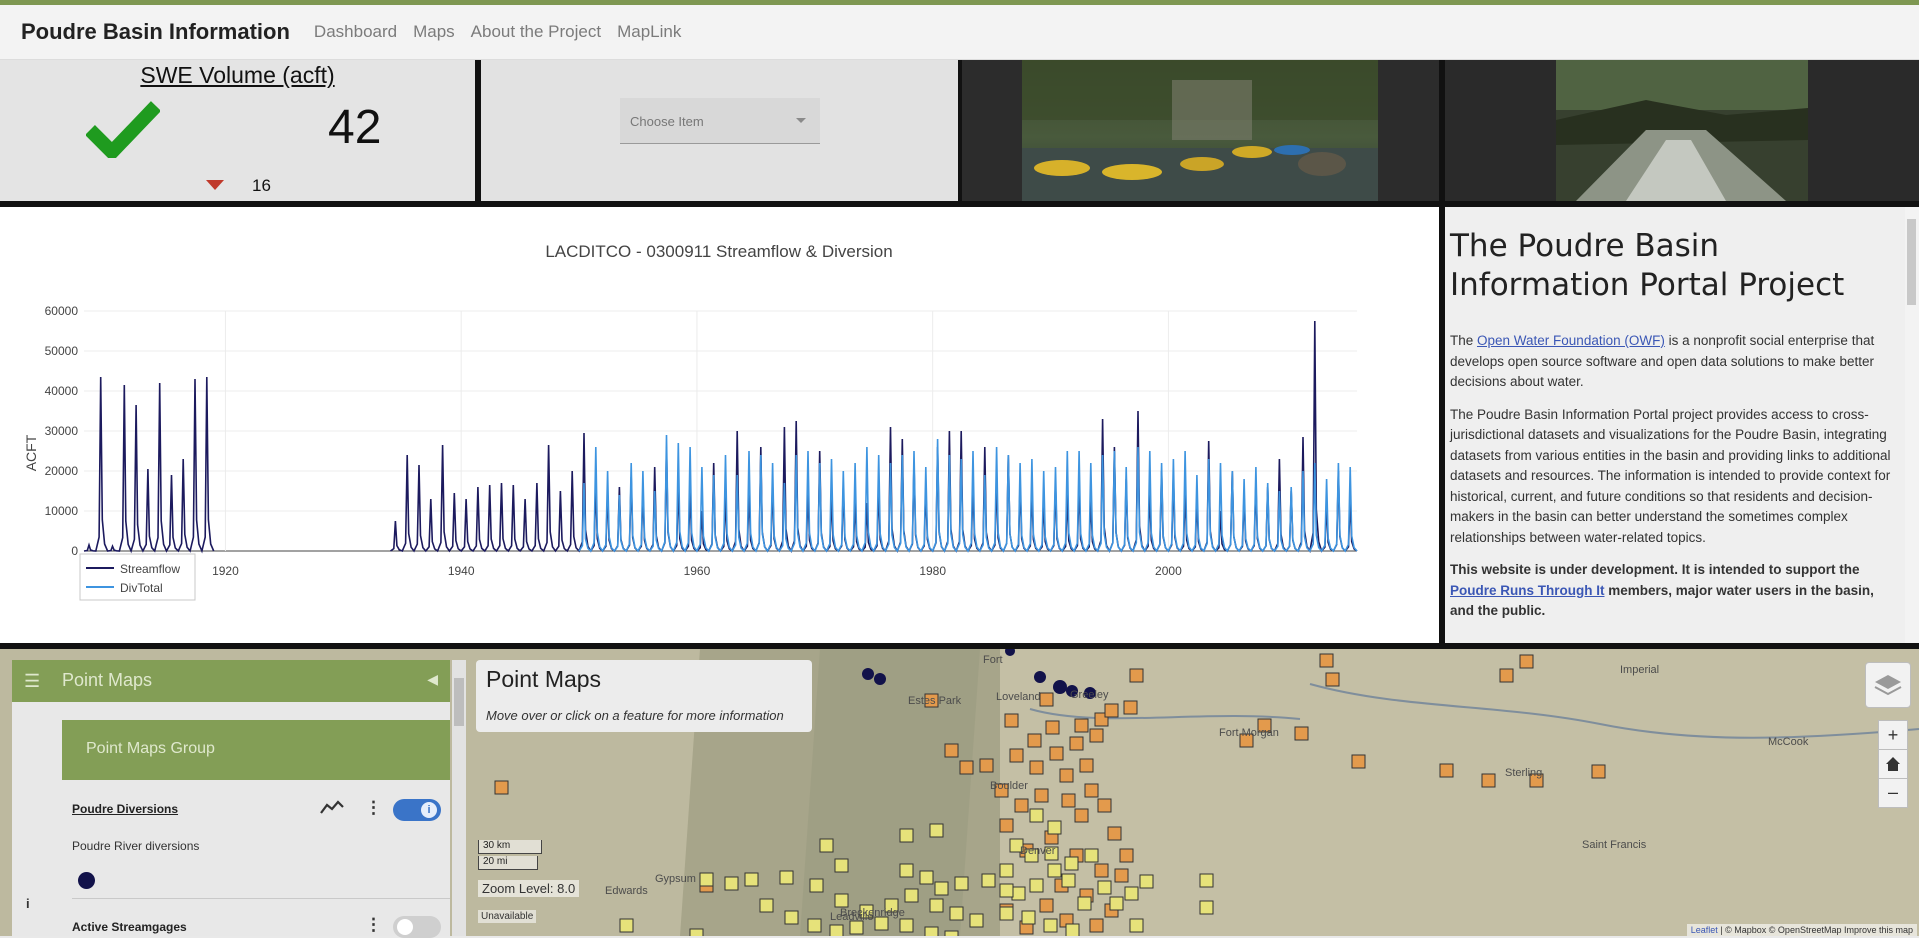  What do you see at coordinates (355, 32) in the screenshot?
I see `nav-link-dashboard: Dashboard` at bounding box center [355, 32].